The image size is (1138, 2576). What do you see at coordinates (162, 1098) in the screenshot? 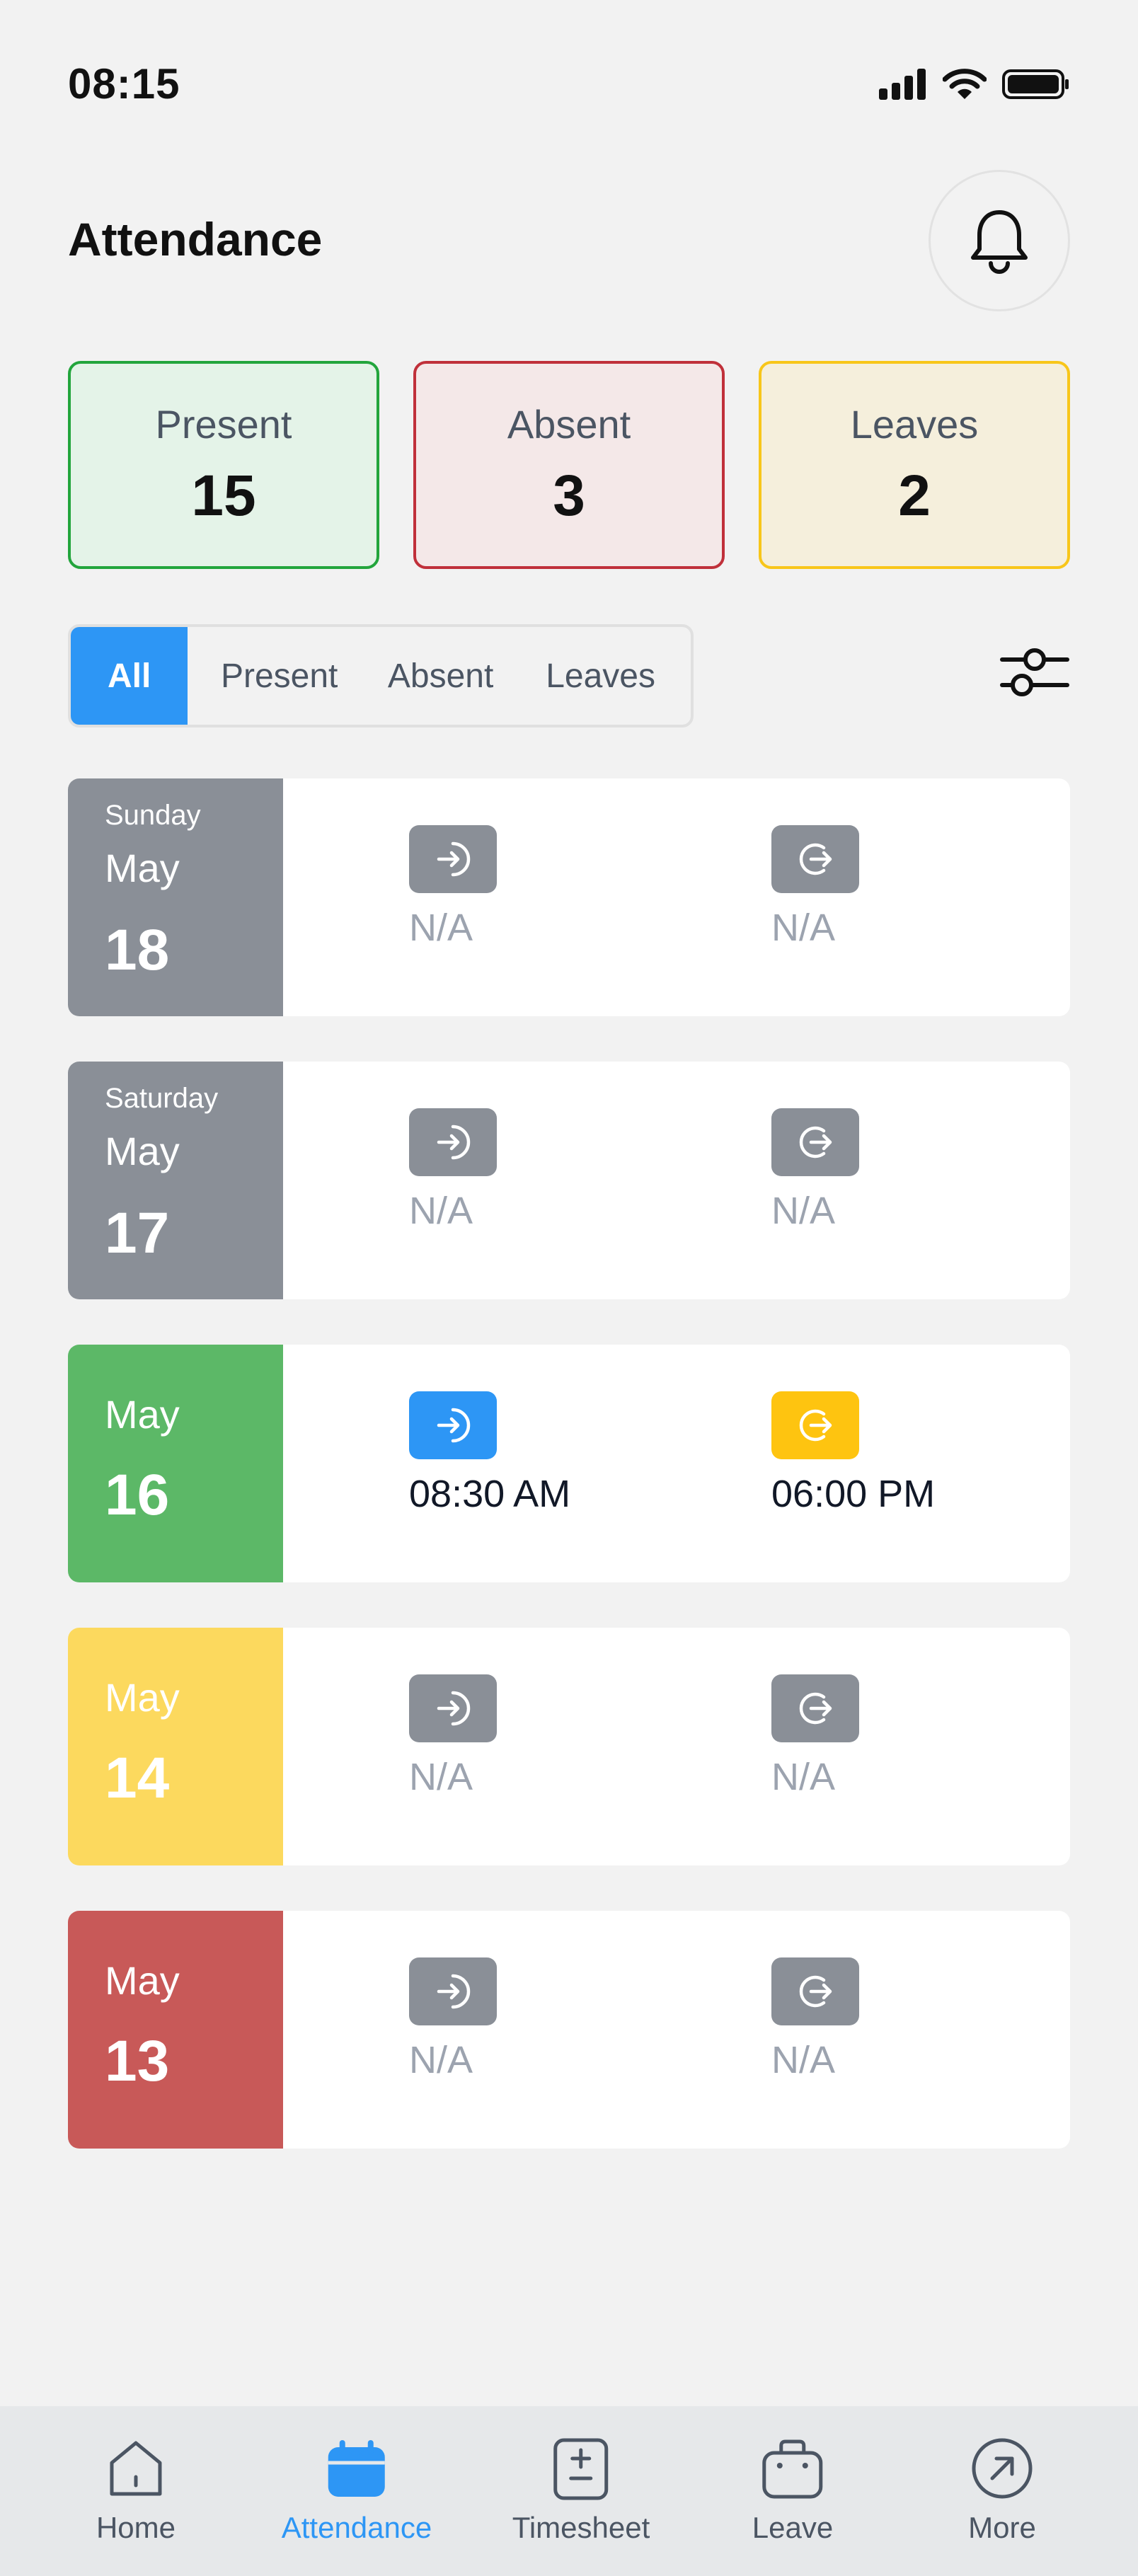
I see `day-name: Saturday` at bounding box center [162, 1098].